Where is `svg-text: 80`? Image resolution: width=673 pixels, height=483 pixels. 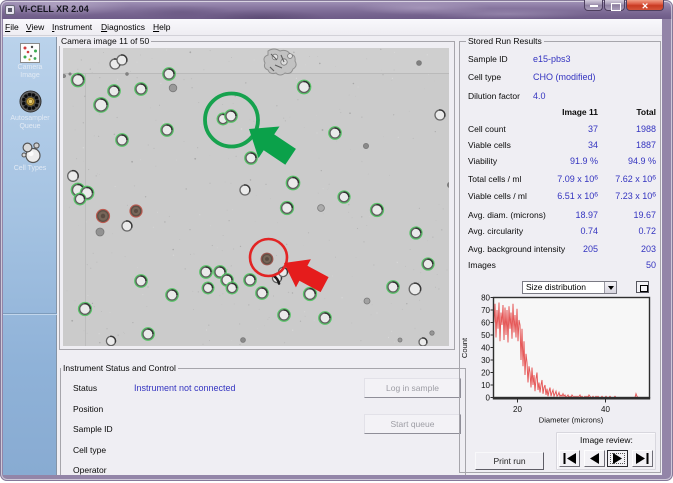 svg-text: 80 is located at coordinates (485, 297).